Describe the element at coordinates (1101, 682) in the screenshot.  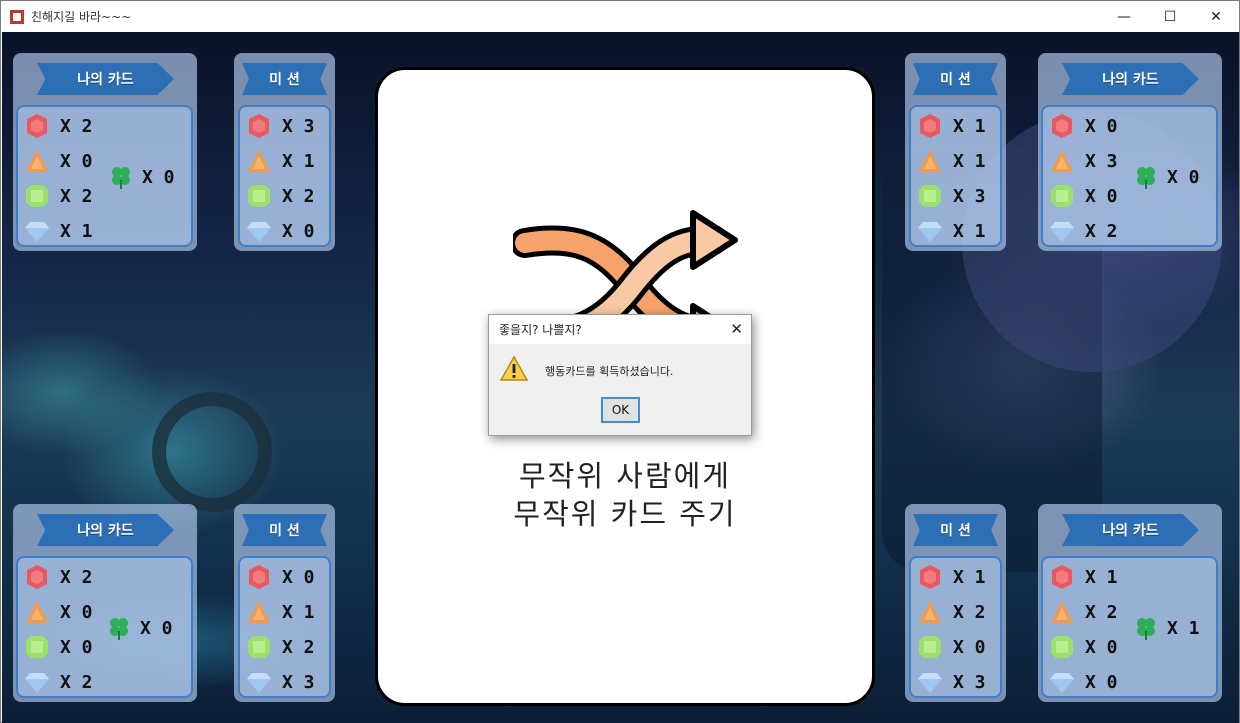
I see `blue-gem-count: X 0` at that location.